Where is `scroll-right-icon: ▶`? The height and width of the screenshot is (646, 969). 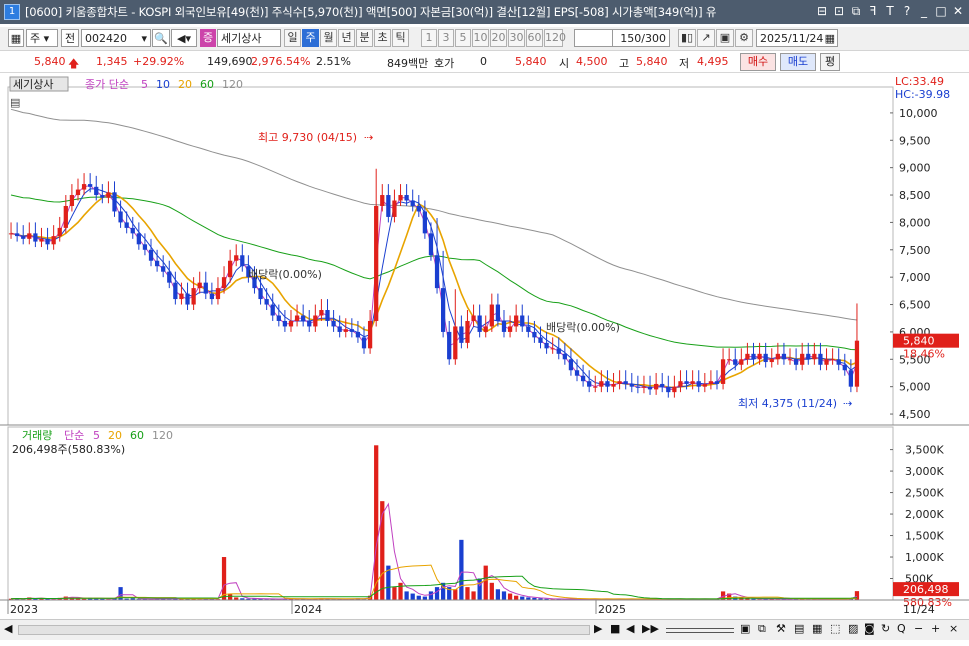
scroll-right-icon: ▶ is located at coordinates (598, 628).